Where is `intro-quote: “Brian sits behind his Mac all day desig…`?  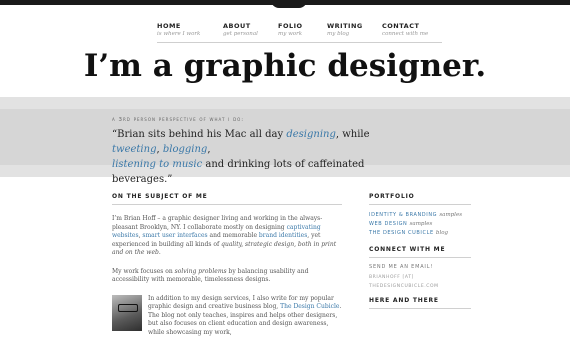
intro-quote: “Brian sits behind his Mac all day desig… is located at coordinates (262, 157).